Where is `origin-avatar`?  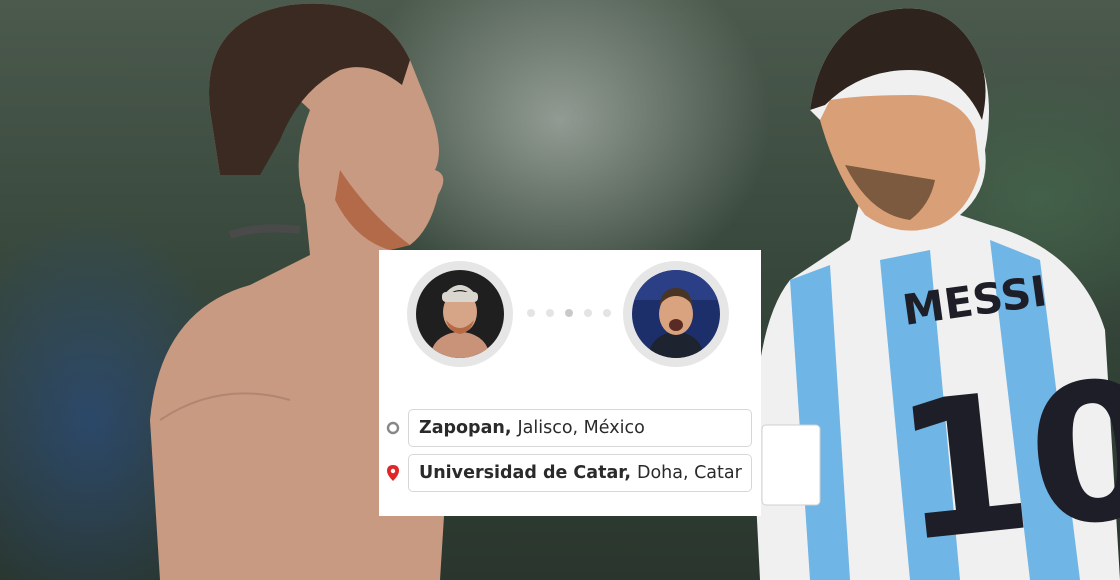
origin-avatar is located at coordinates (460, 314).